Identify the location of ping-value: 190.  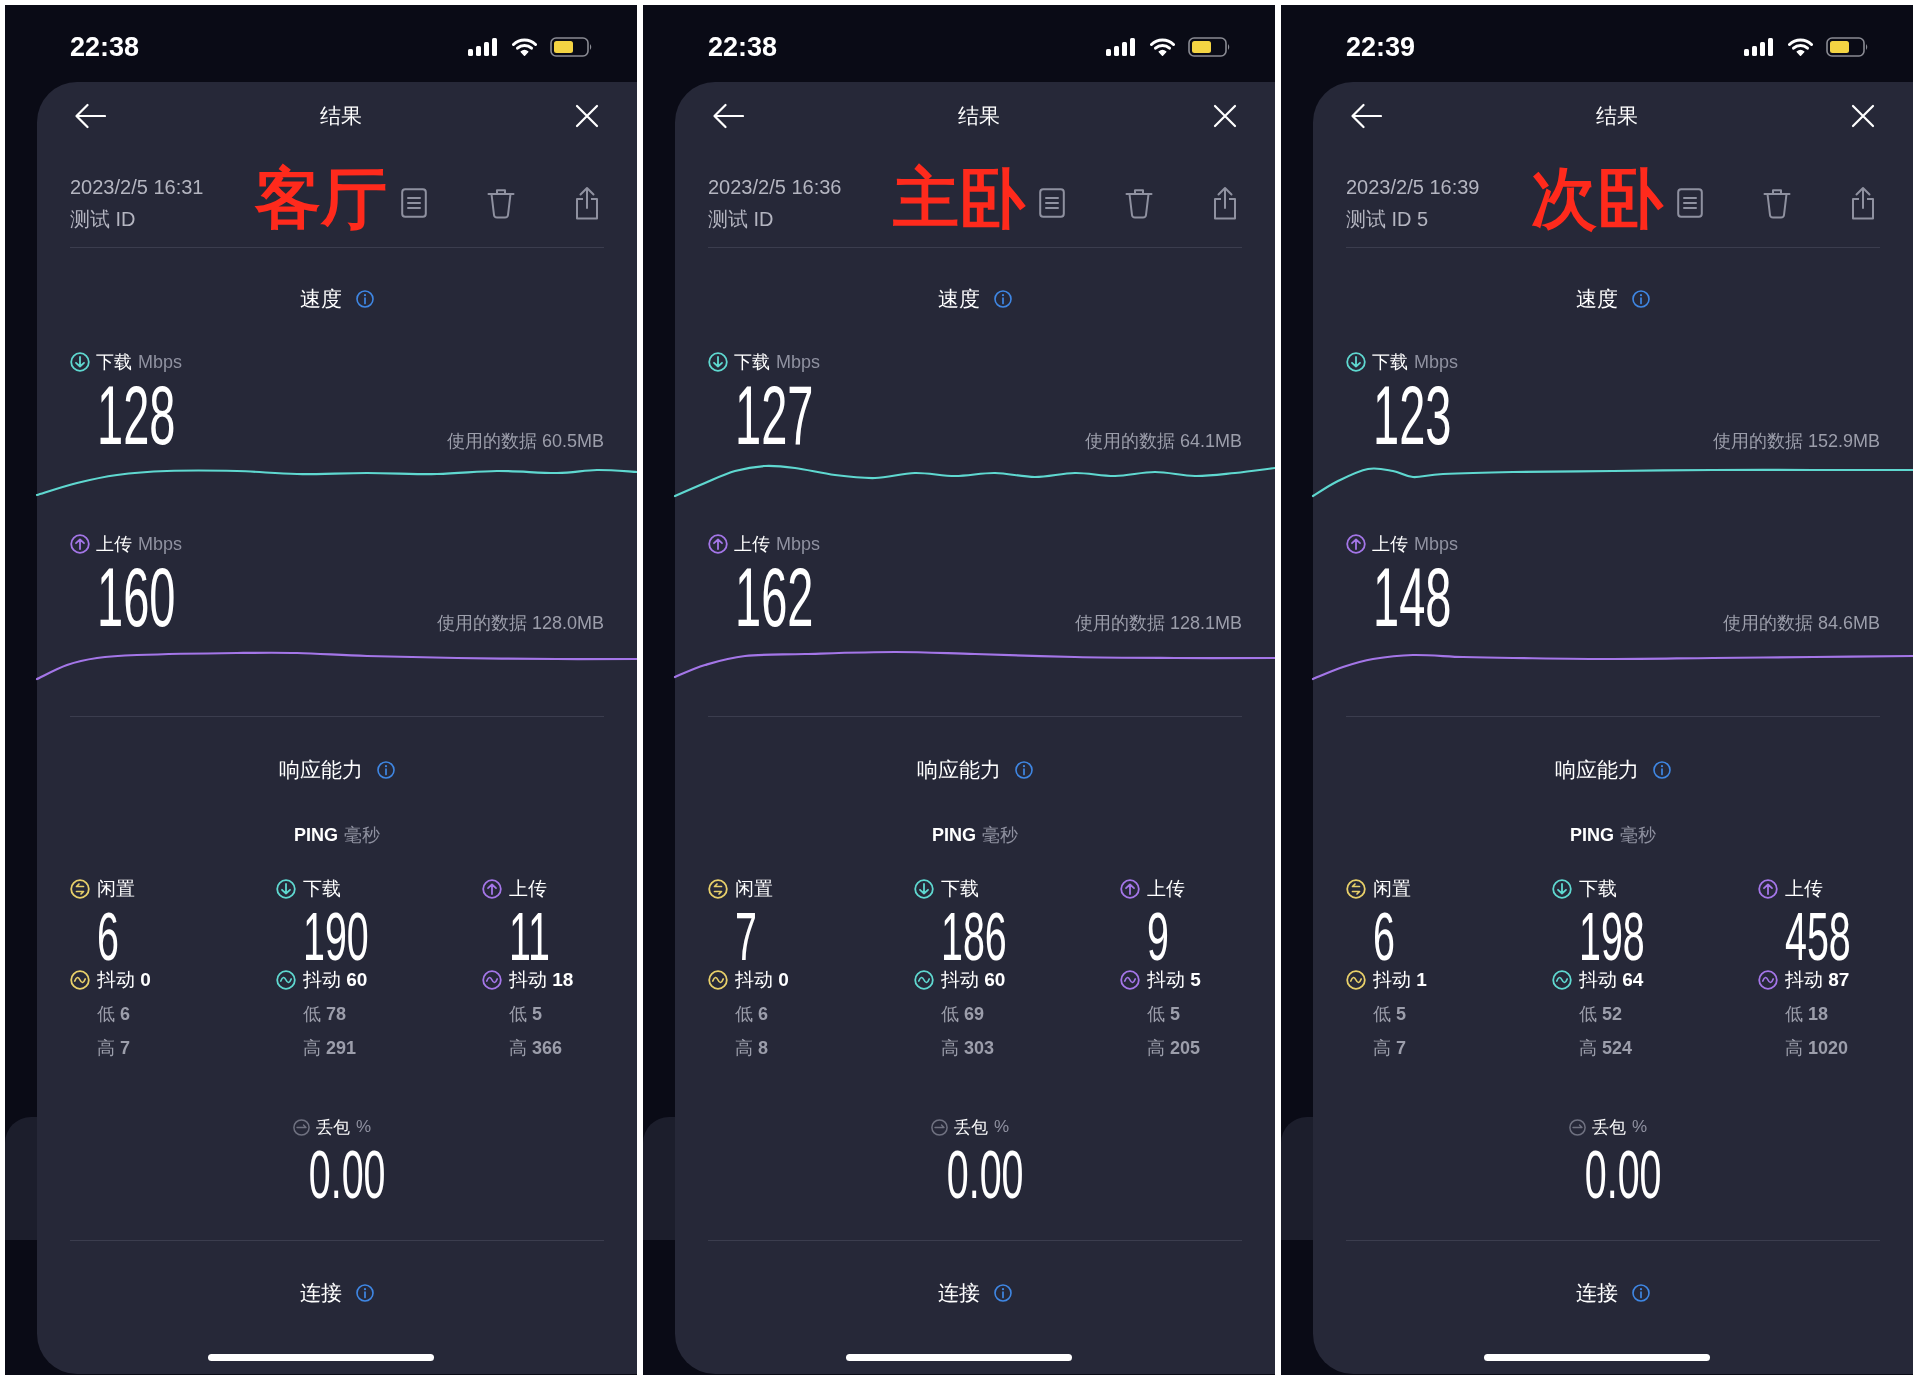
(336, 936).